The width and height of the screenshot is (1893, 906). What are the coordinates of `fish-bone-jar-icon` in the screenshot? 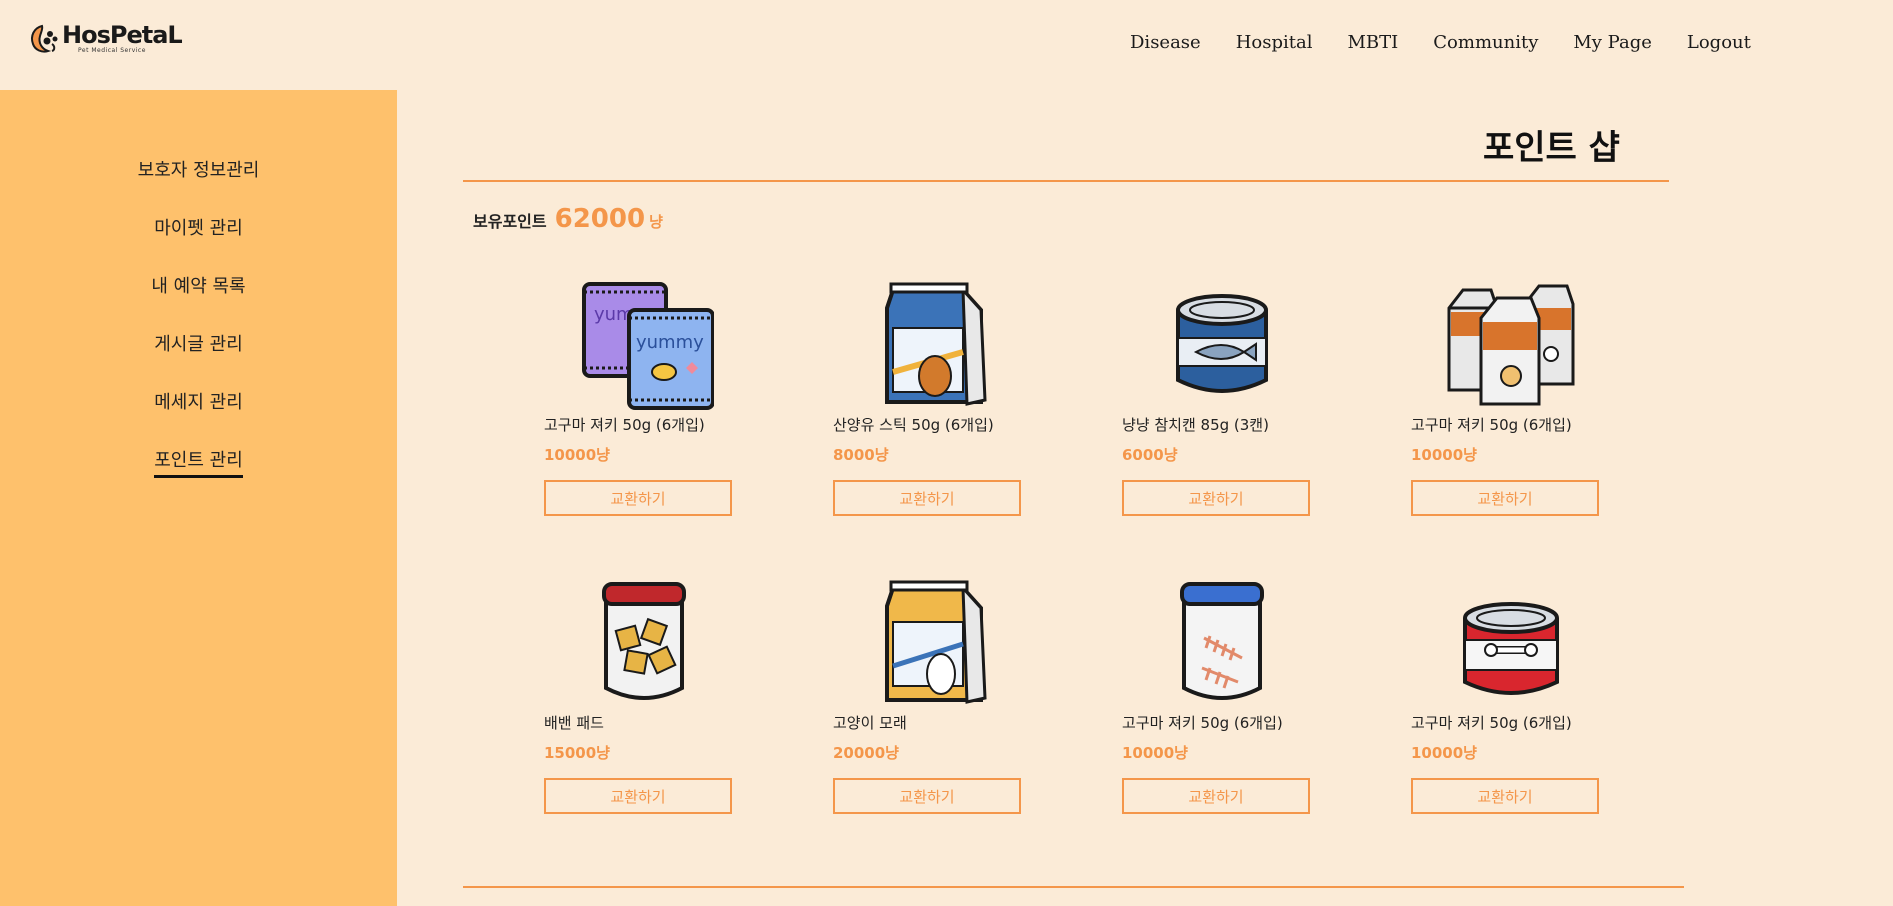 It's located at (1222, 641).